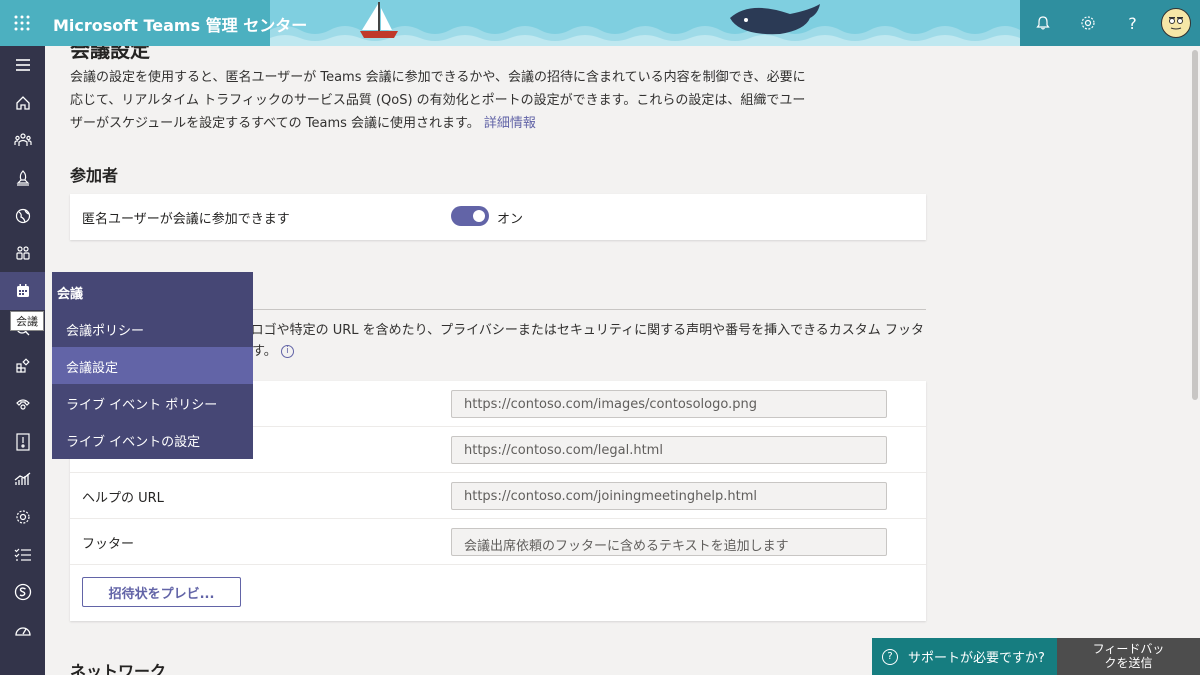 The width and height of the screenshot is (1200, 675). I want to click on participants-section-title: 参加者, so click(94, 175).